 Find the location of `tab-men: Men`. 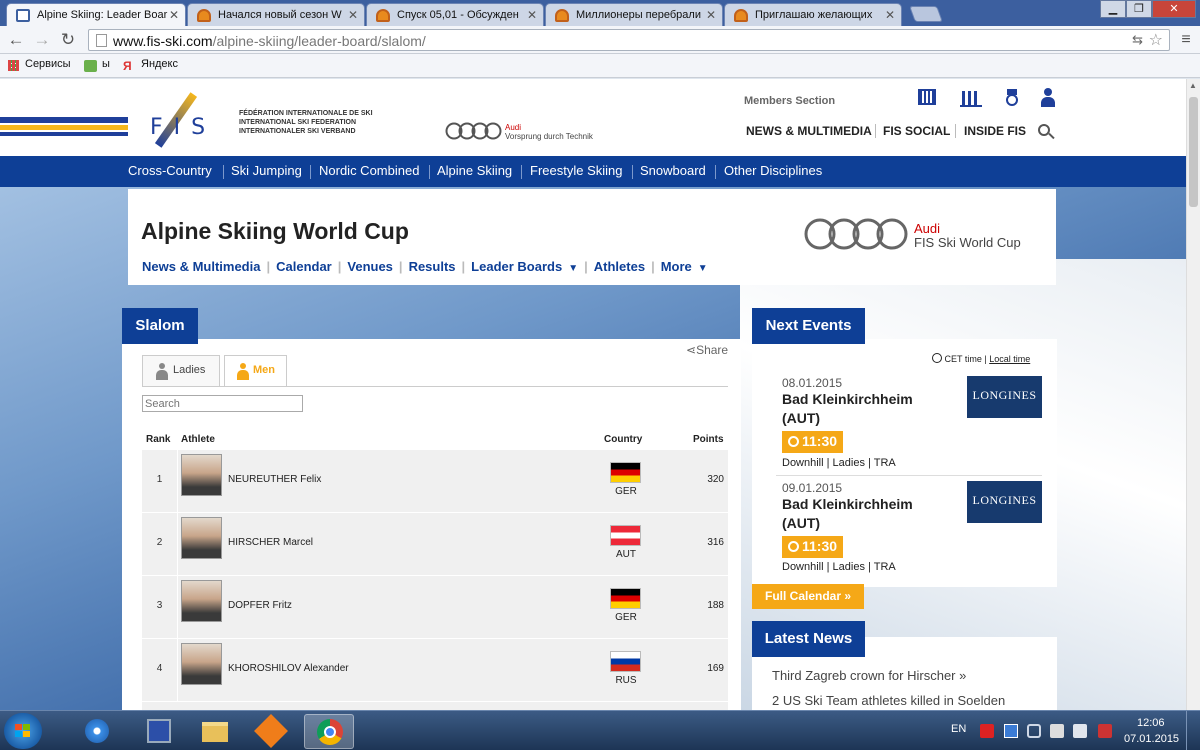

tab-men: Men is located at coordinates (255, 371).